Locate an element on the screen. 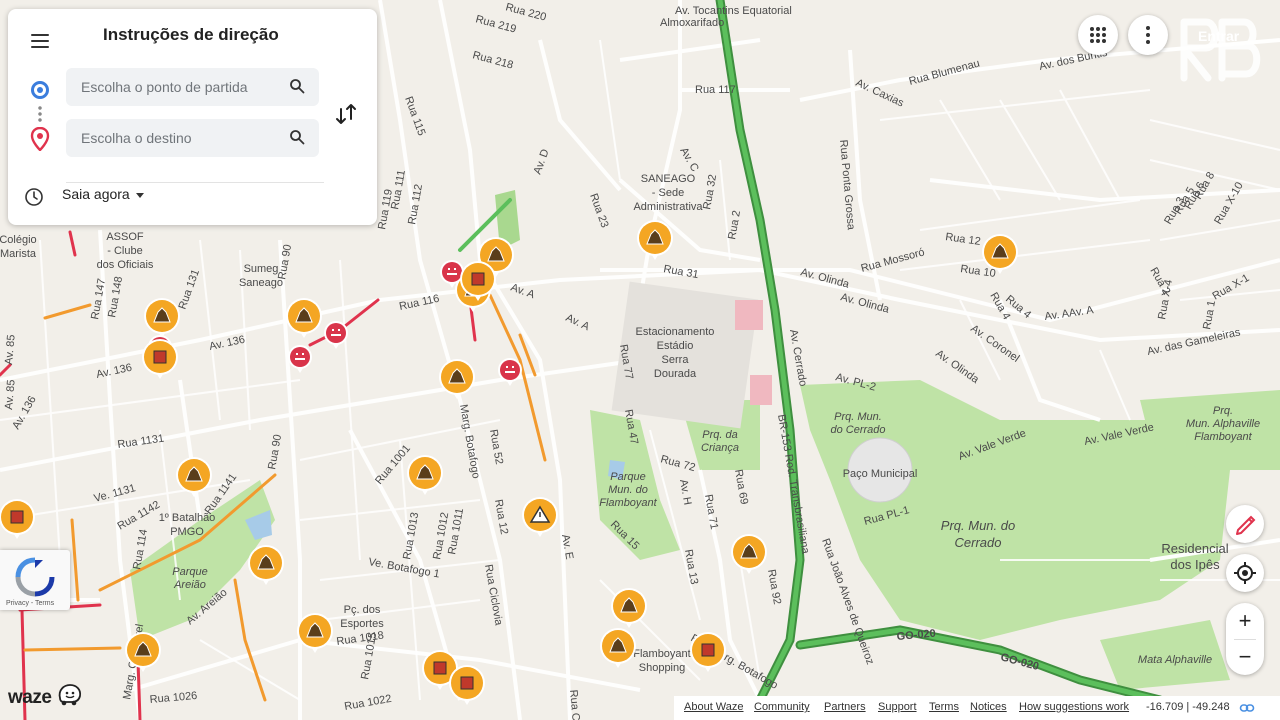  waze-wordmark: waze is located at coordinates (30, 697).